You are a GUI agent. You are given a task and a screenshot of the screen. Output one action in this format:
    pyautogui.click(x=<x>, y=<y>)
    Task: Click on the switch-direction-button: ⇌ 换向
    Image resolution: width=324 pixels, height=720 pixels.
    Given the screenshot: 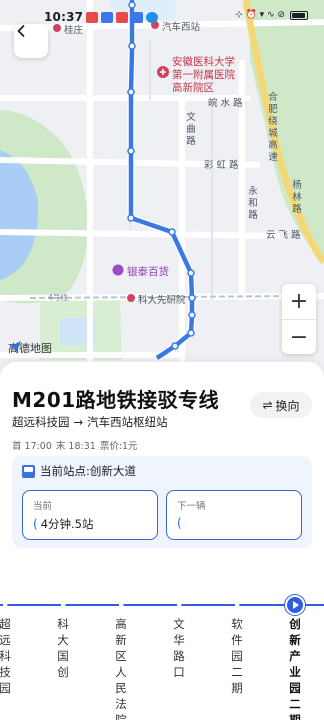 What is the action you would take?
    pyautogui.click(x=281, y=405)
    